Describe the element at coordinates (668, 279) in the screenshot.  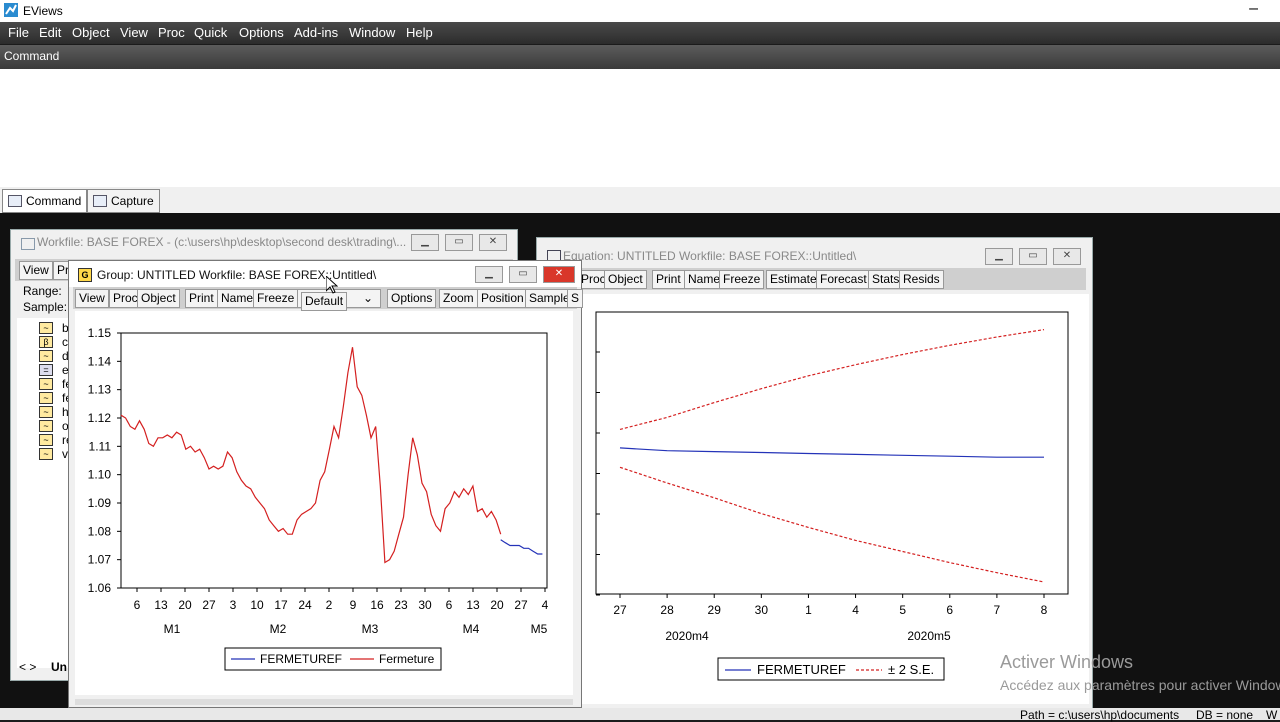
I see `eq-print-button: Print` at that location.